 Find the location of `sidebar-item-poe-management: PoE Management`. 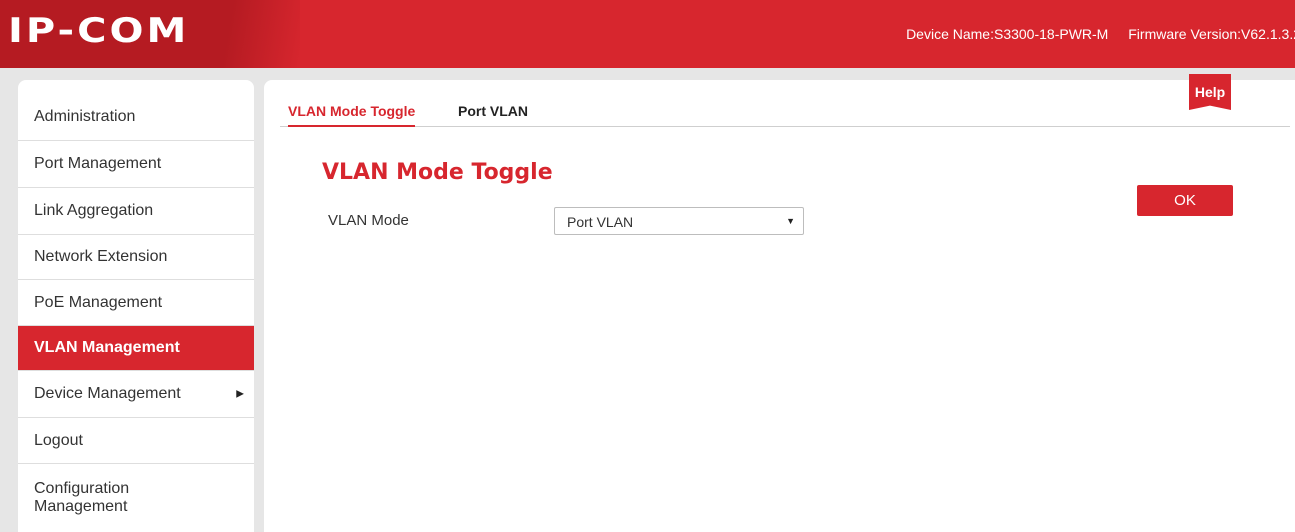

sidebar-item-poe-management: PoE Management is located at coordinates (136, 303).